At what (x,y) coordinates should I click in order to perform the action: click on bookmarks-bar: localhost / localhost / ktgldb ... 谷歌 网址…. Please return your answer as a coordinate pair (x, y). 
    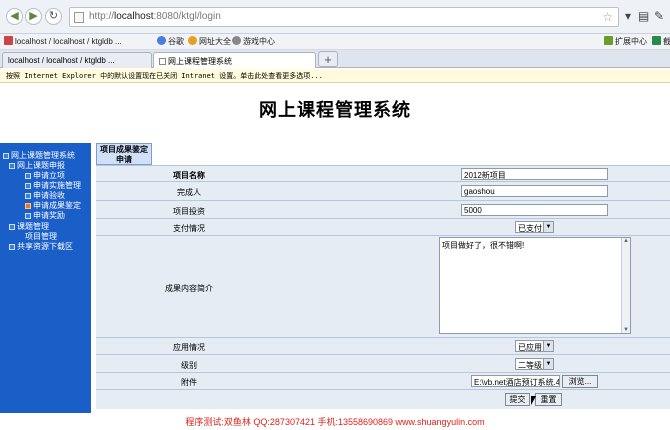
    Looking at the image, I should click on (335, 42).